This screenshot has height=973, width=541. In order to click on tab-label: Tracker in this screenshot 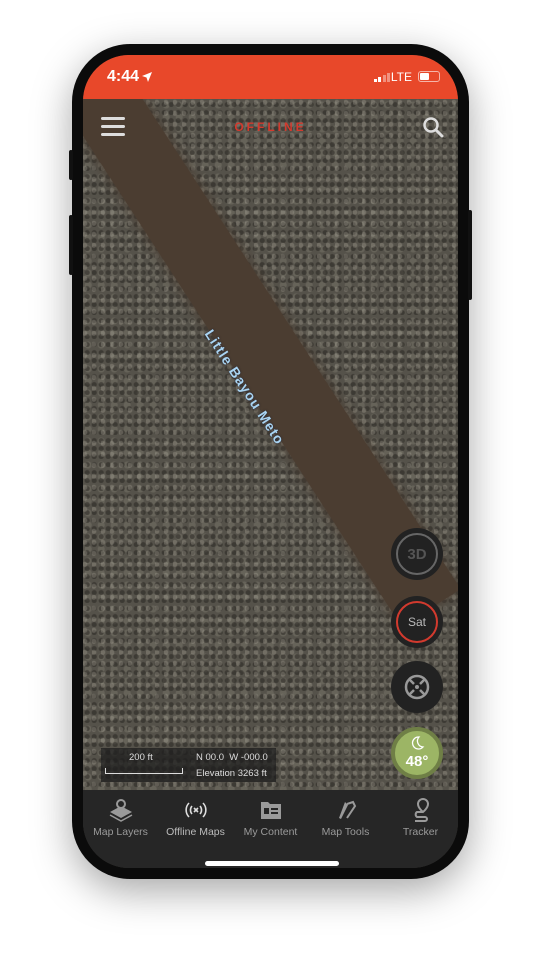, I will do `click(420, 832)`.